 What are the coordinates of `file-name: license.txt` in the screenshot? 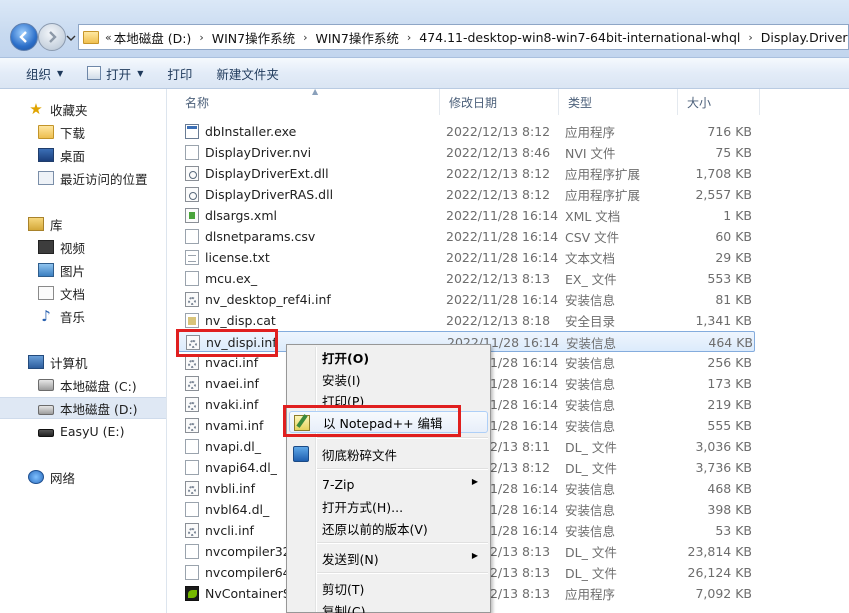 It's located at (237, 257).